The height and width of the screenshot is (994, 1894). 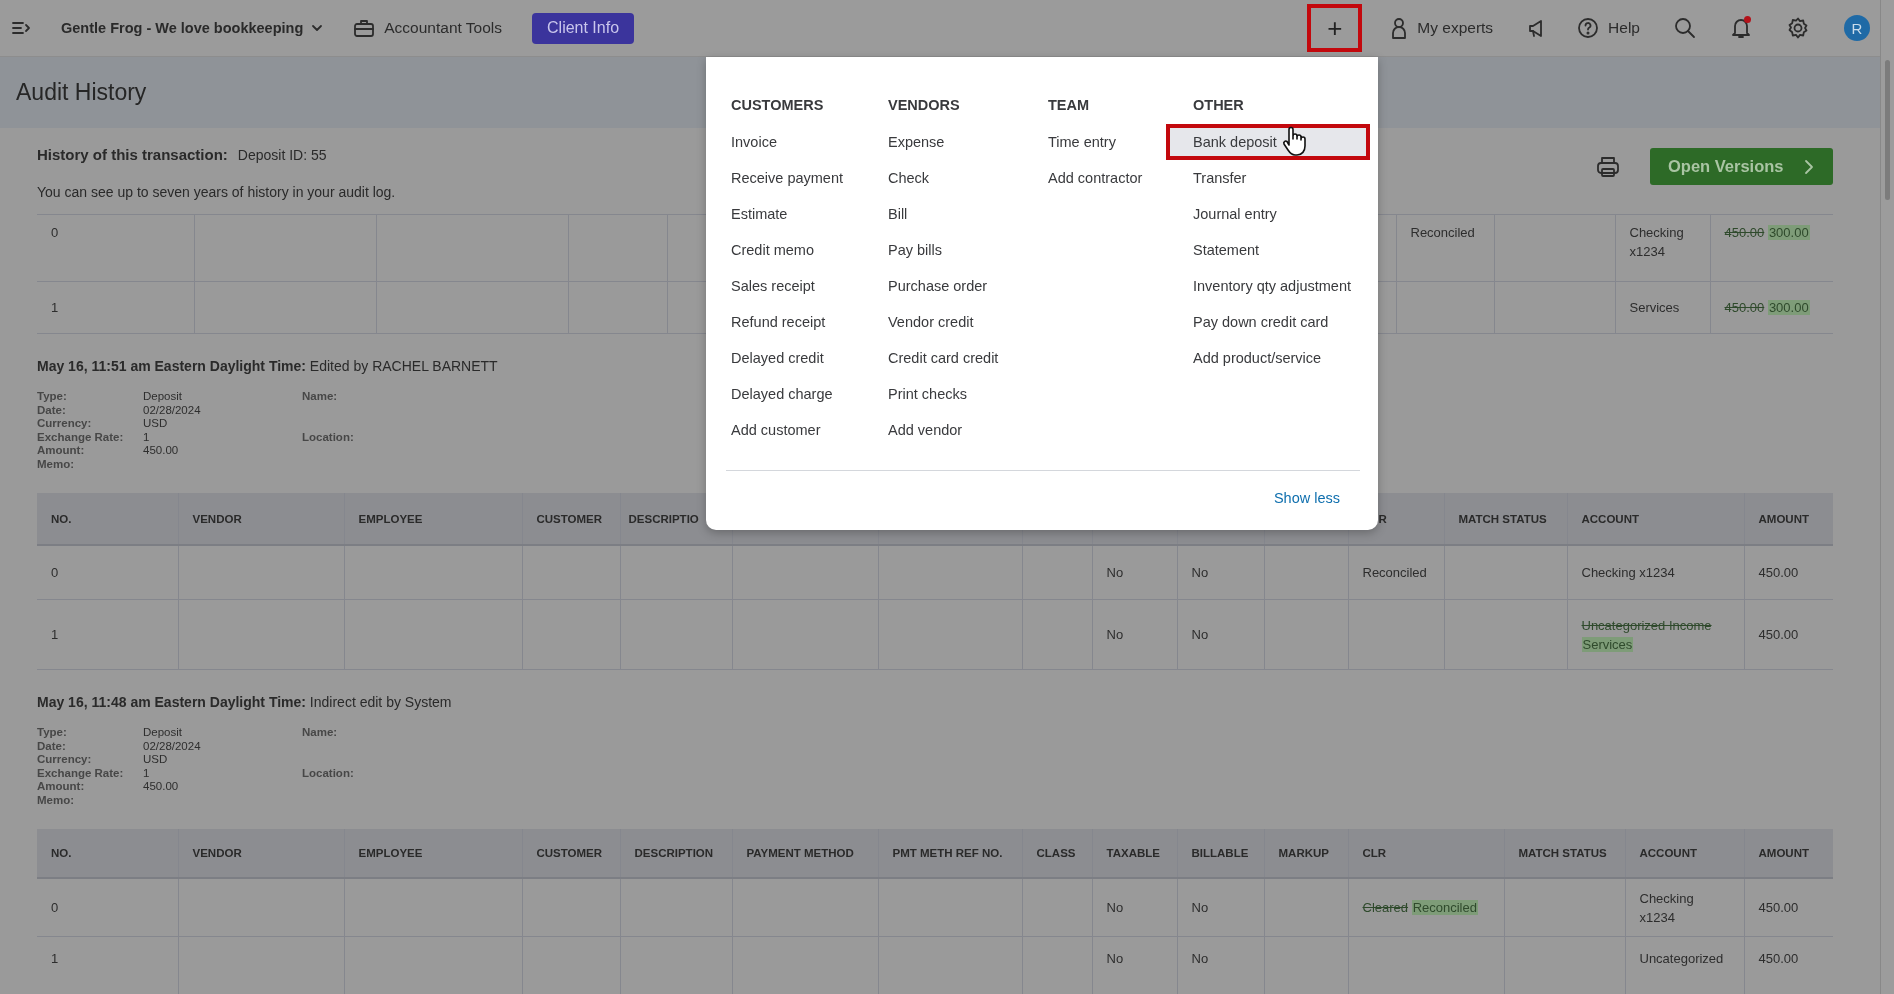 What do you see at coordinates (61, 787) in the screenshot?
I see `field-label: Amount:` at bounding box center [61, 787].